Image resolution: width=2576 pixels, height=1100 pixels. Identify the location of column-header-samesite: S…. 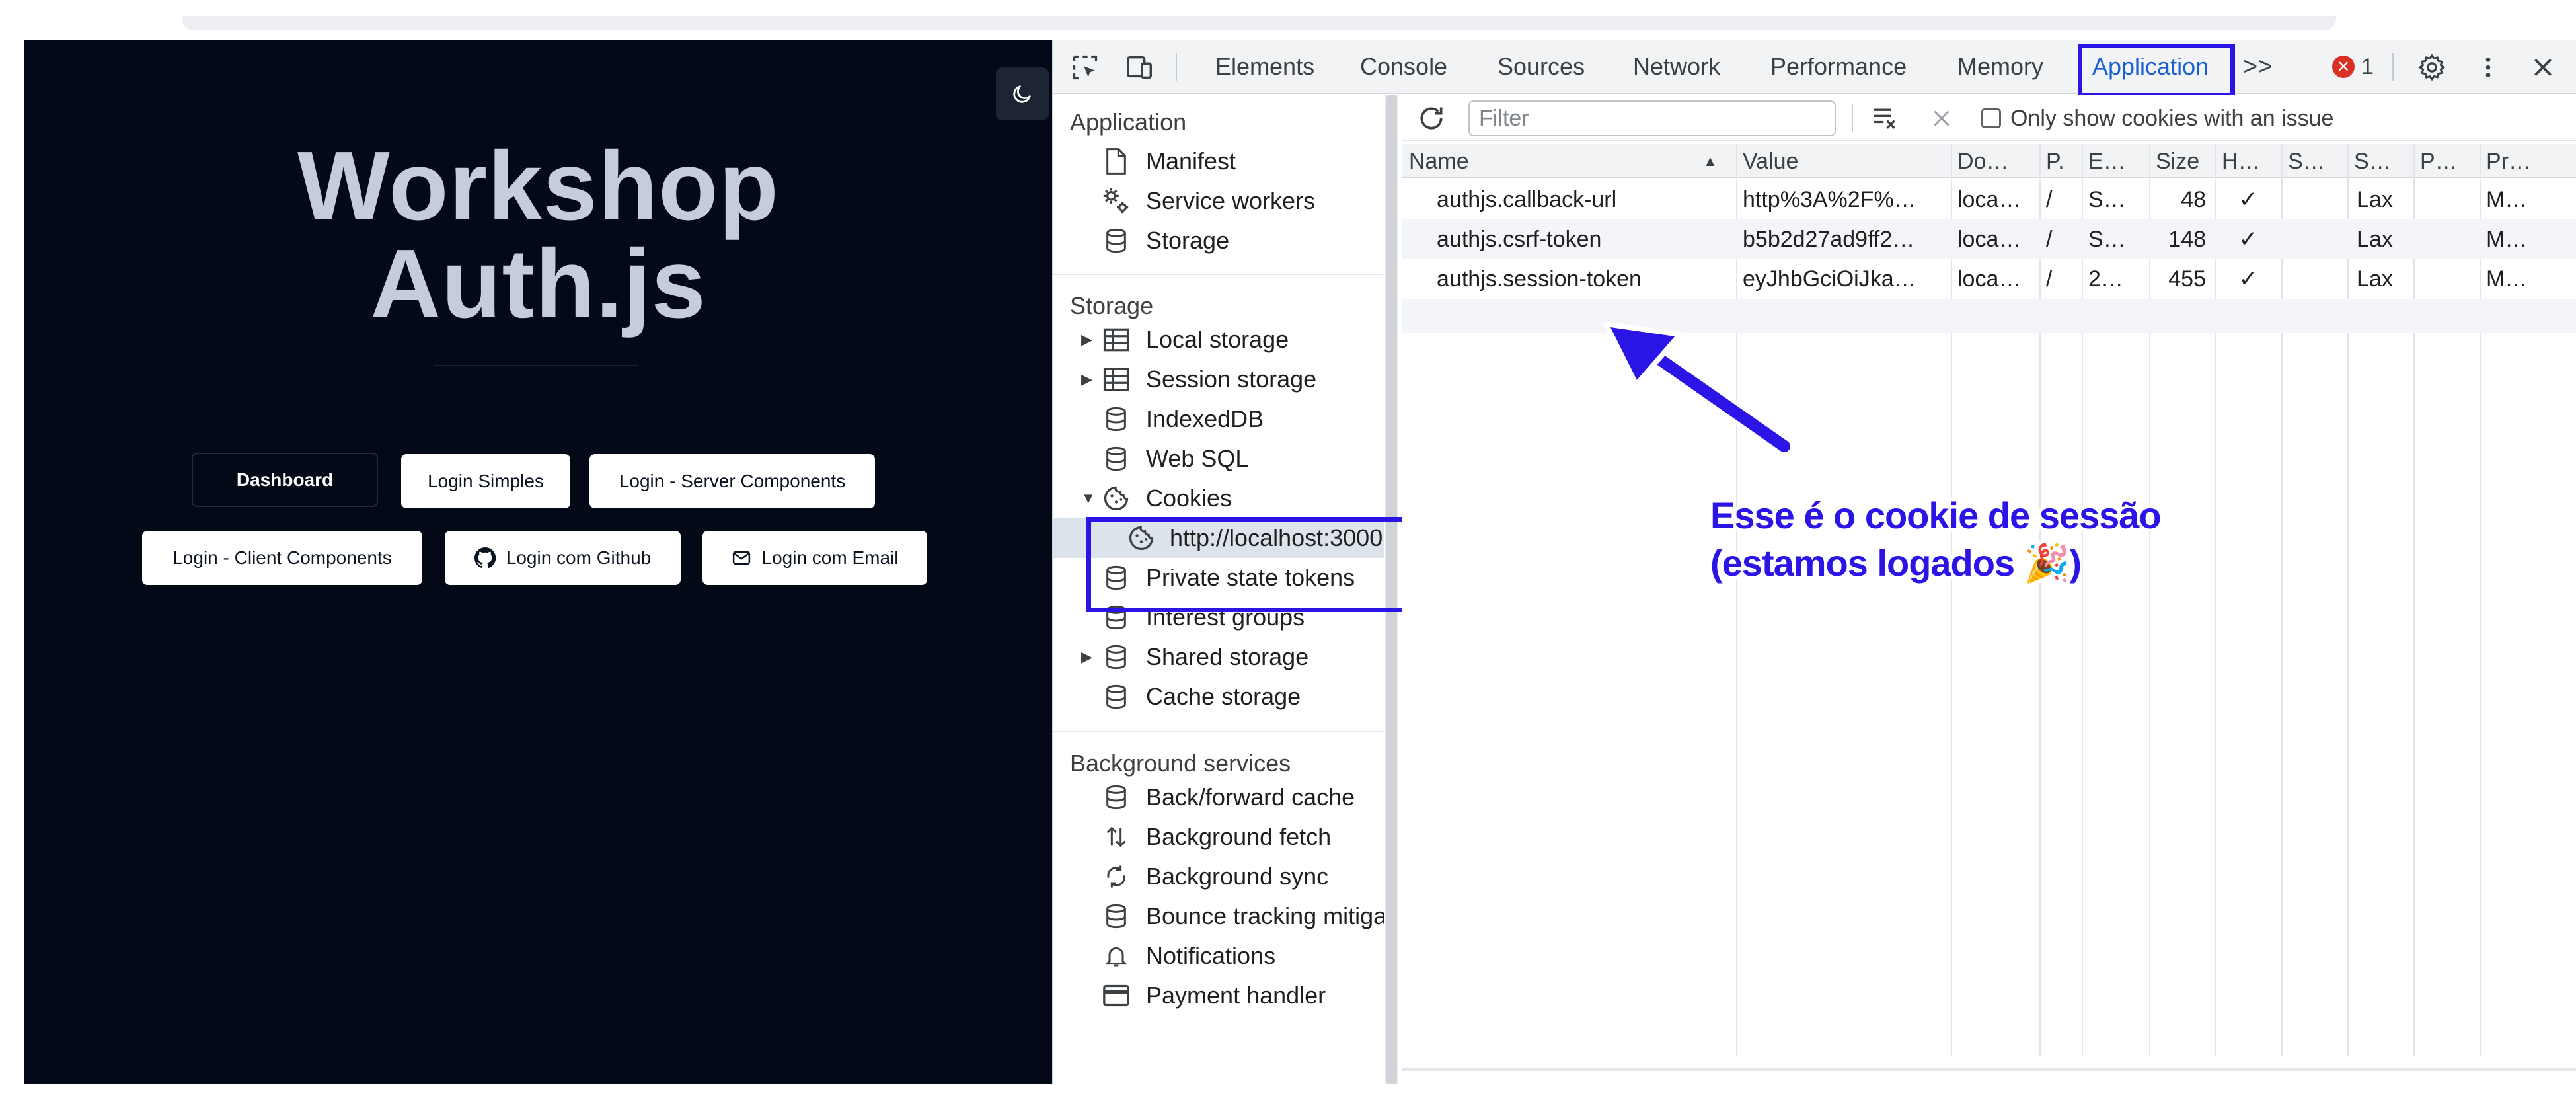
(2380, 161).